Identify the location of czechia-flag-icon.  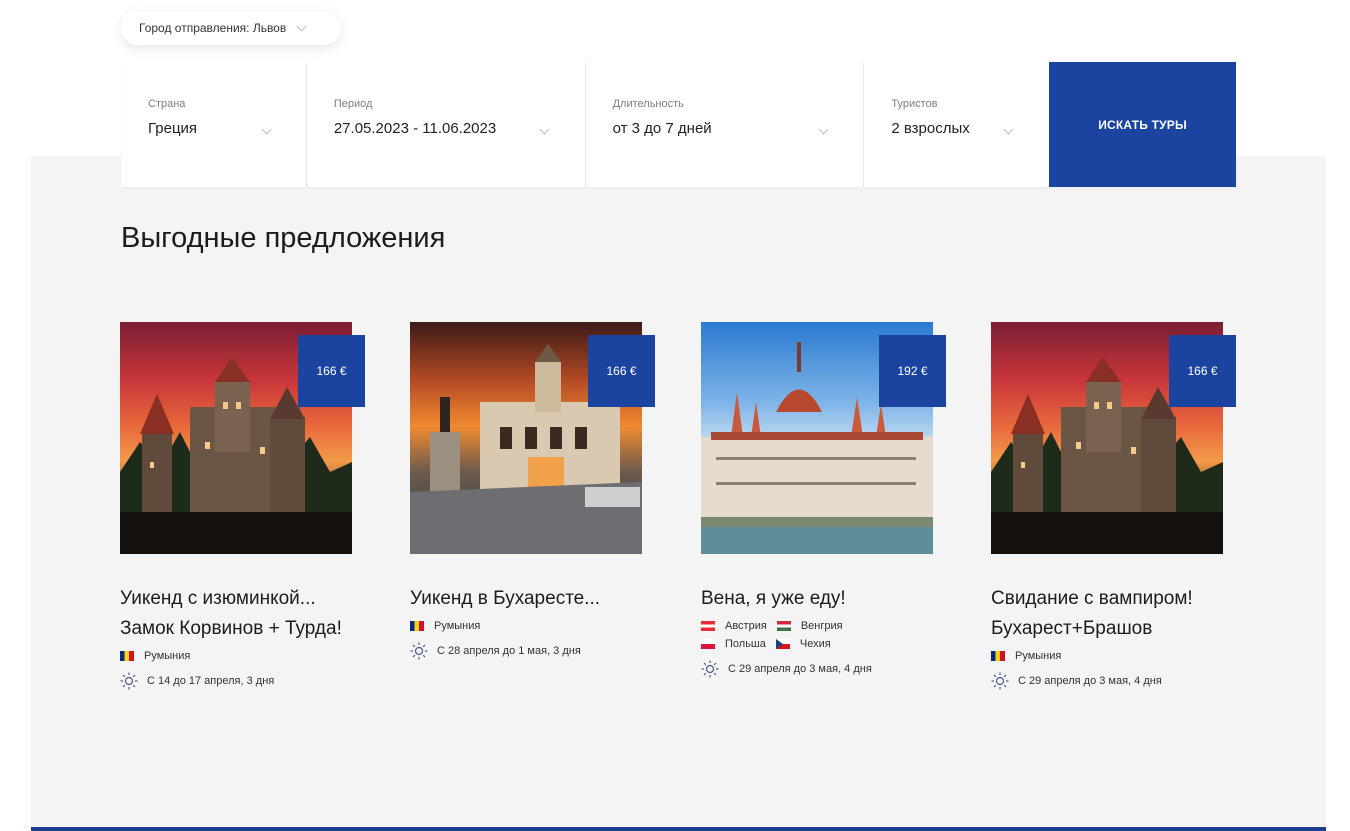
(782, 644).